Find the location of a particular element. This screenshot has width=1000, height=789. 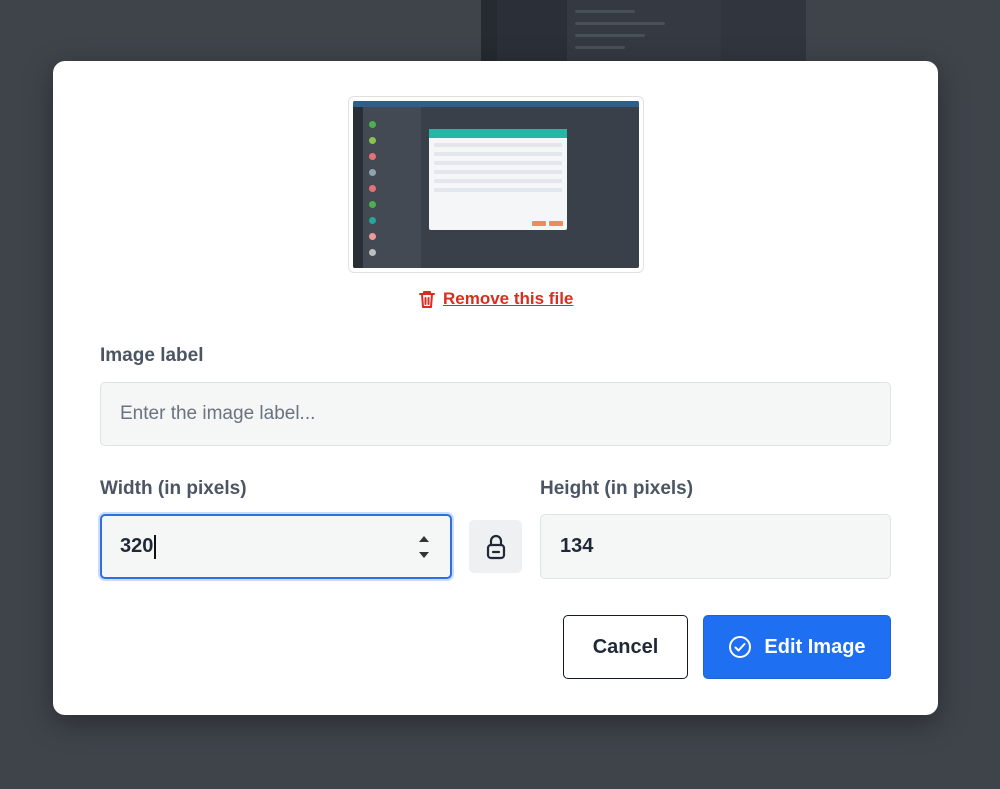

remove-file-link: Remove this file is located at coordinates (495, 299).